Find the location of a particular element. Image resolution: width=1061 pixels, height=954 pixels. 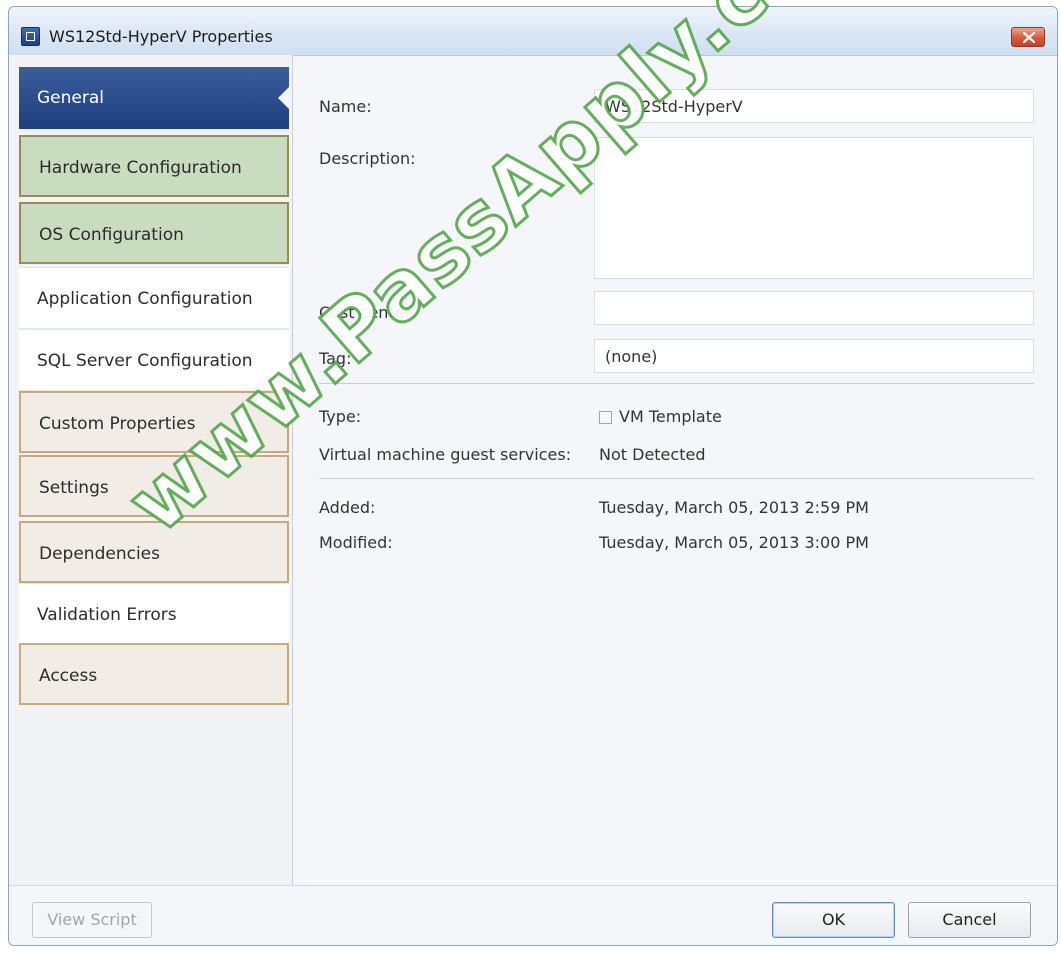

modified-label: Modified: is located at coordinates (356, 542).